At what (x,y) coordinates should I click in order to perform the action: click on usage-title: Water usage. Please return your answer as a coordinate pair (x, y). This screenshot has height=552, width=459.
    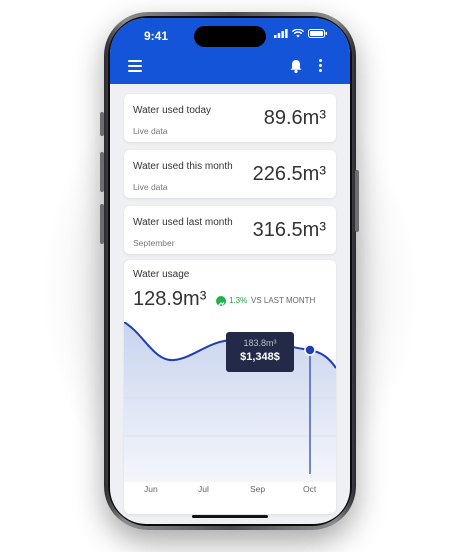
    Looking at the image, I should click on (161, 274).